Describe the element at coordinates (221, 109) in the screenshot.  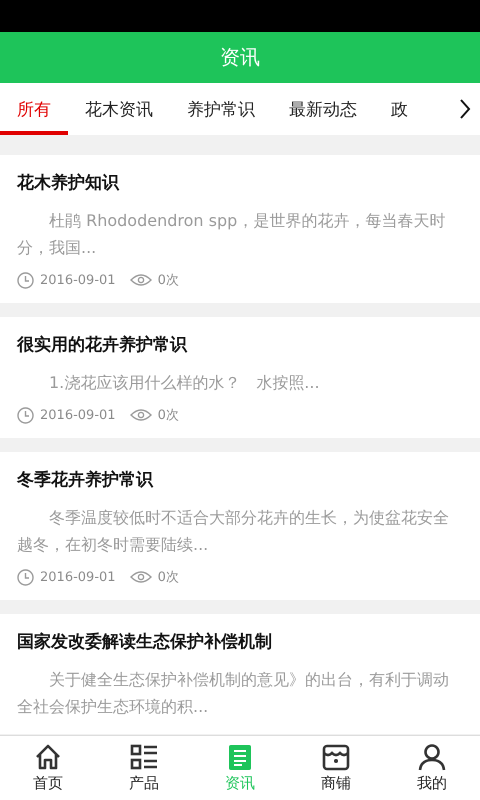
I see `category-tab: 养护常识` at that location.